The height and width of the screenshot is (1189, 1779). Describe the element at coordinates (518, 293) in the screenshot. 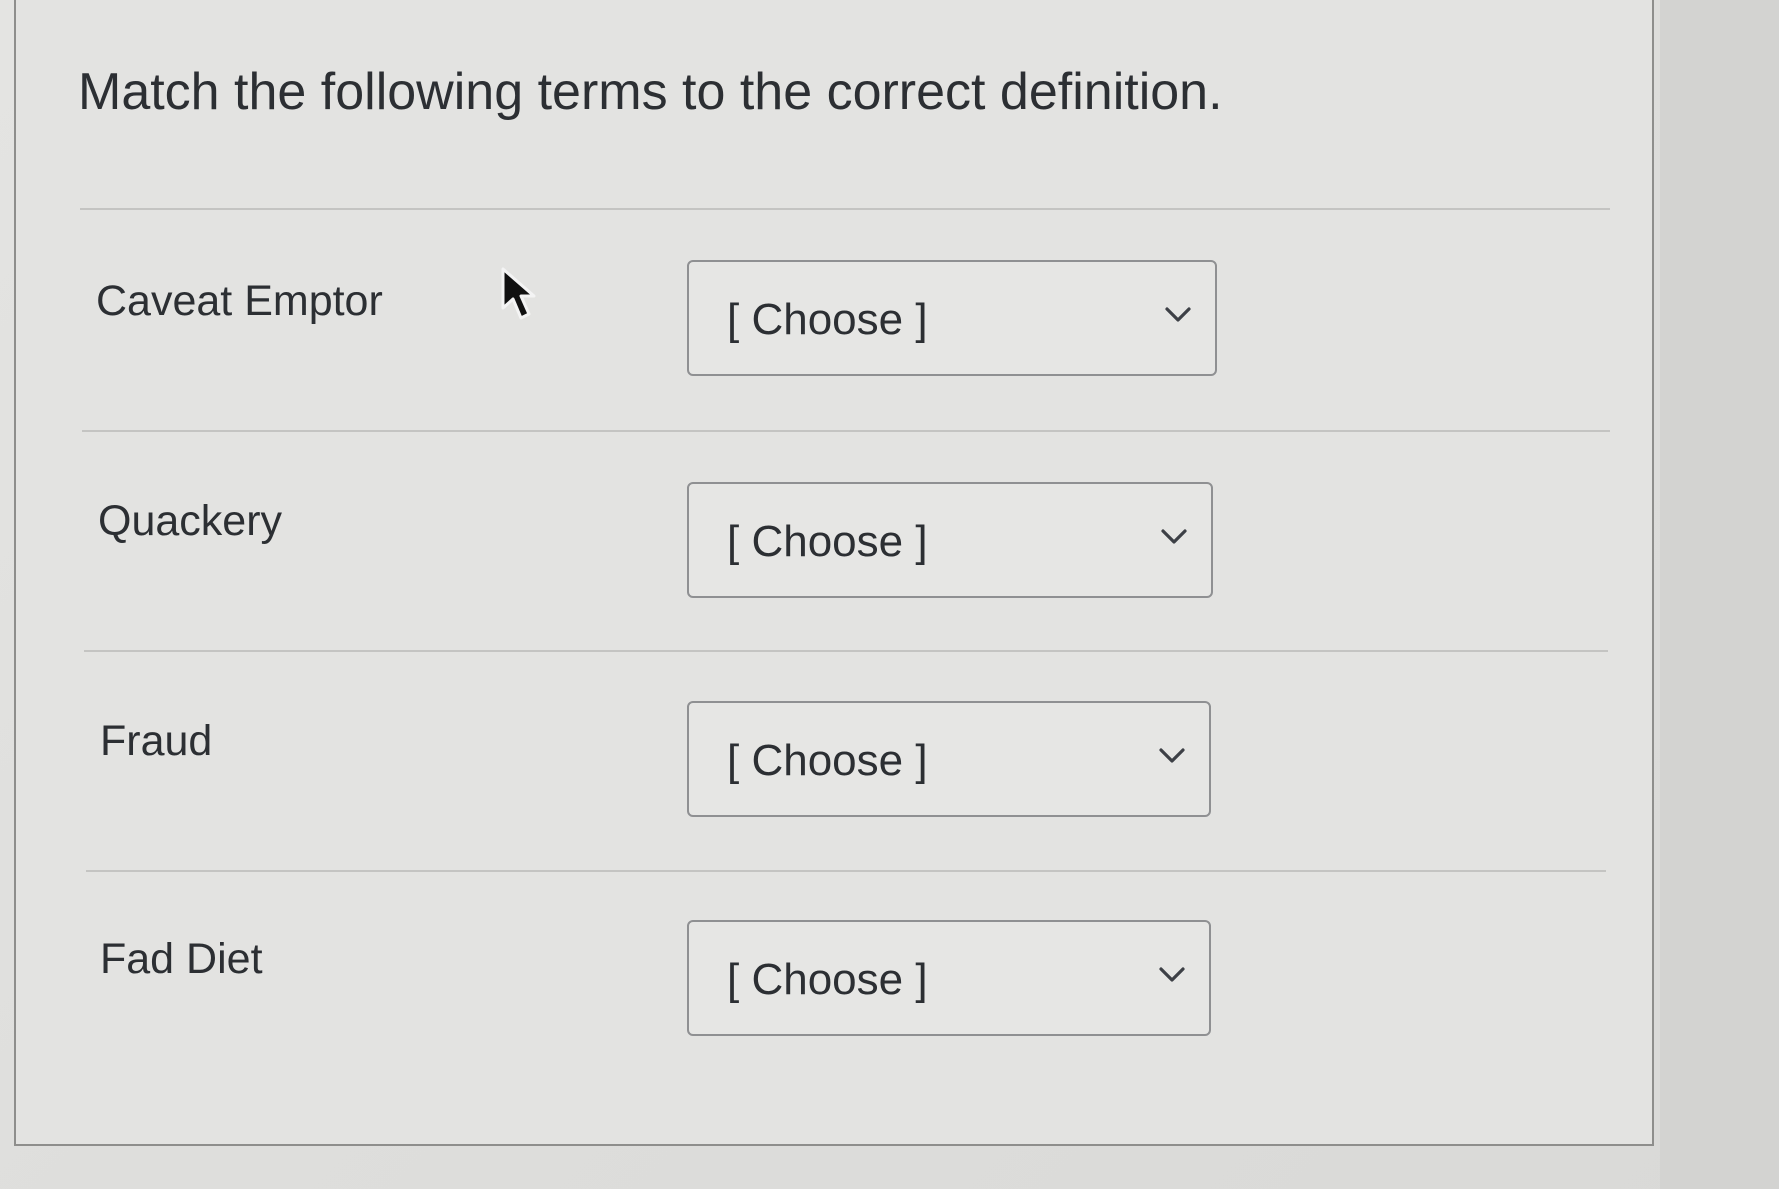

I see `mouse-cursor-icon` at that location.